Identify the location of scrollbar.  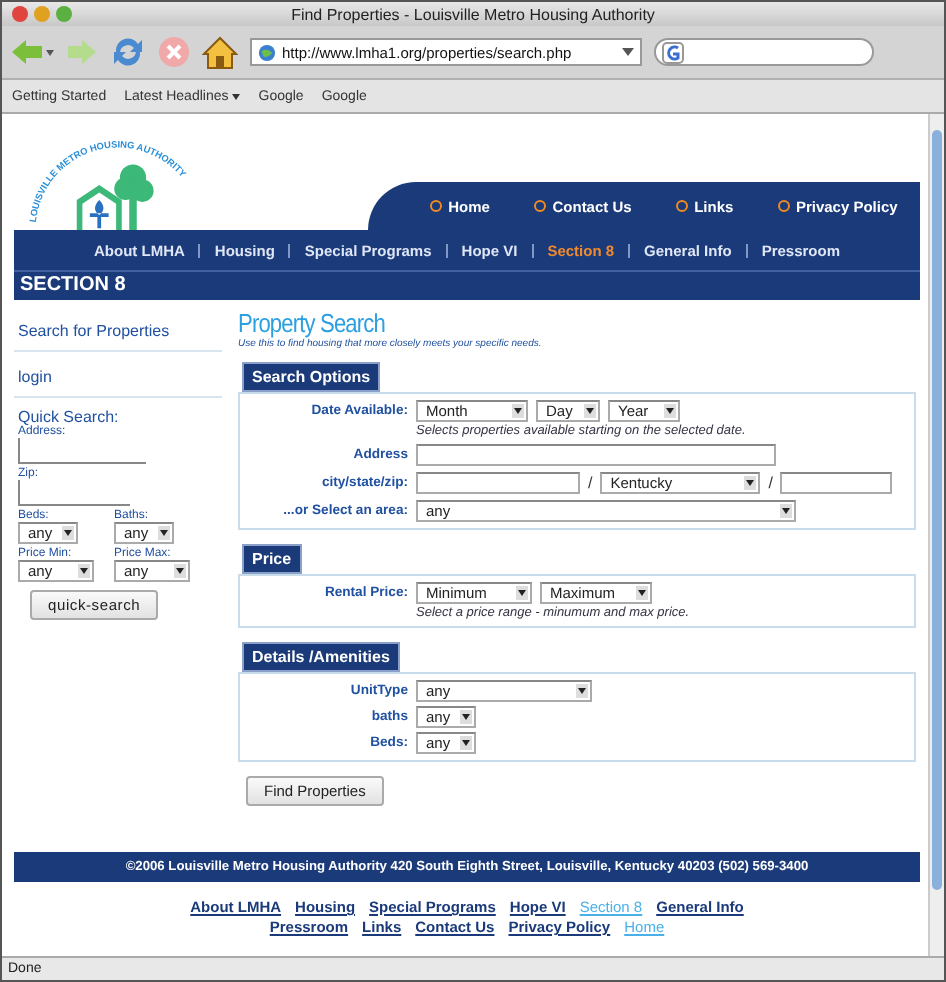
(936, 535).